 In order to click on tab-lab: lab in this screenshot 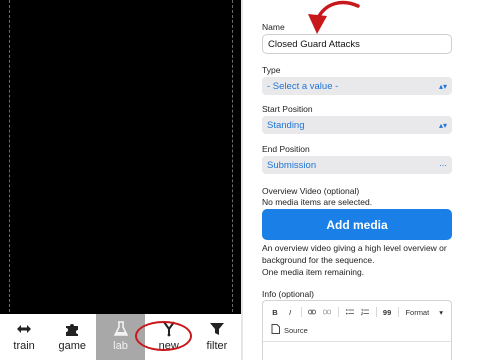, I will do `click(120, 337)`.